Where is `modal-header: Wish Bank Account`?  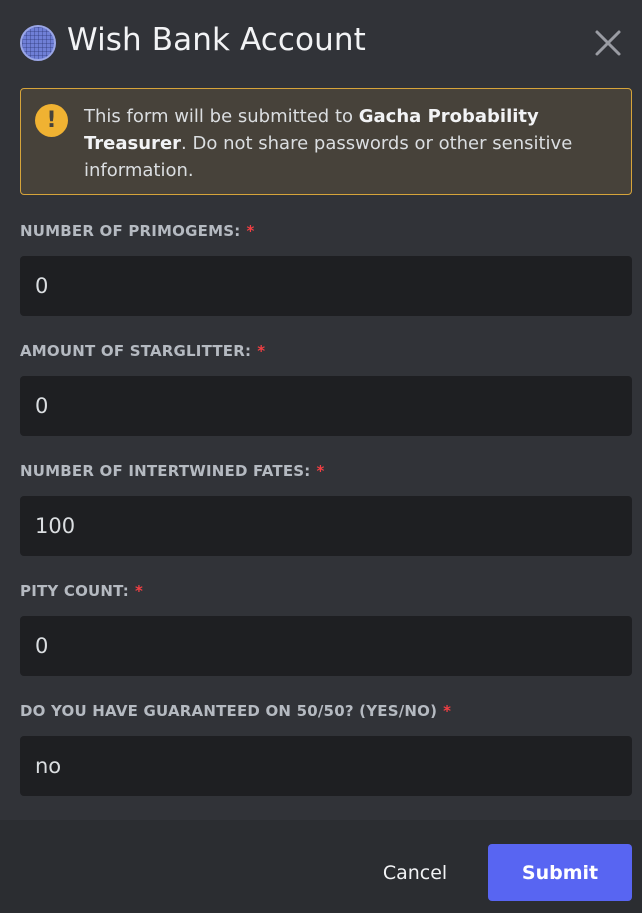
modal-header: Wish Bank Account is located at coordinates (321, 42).